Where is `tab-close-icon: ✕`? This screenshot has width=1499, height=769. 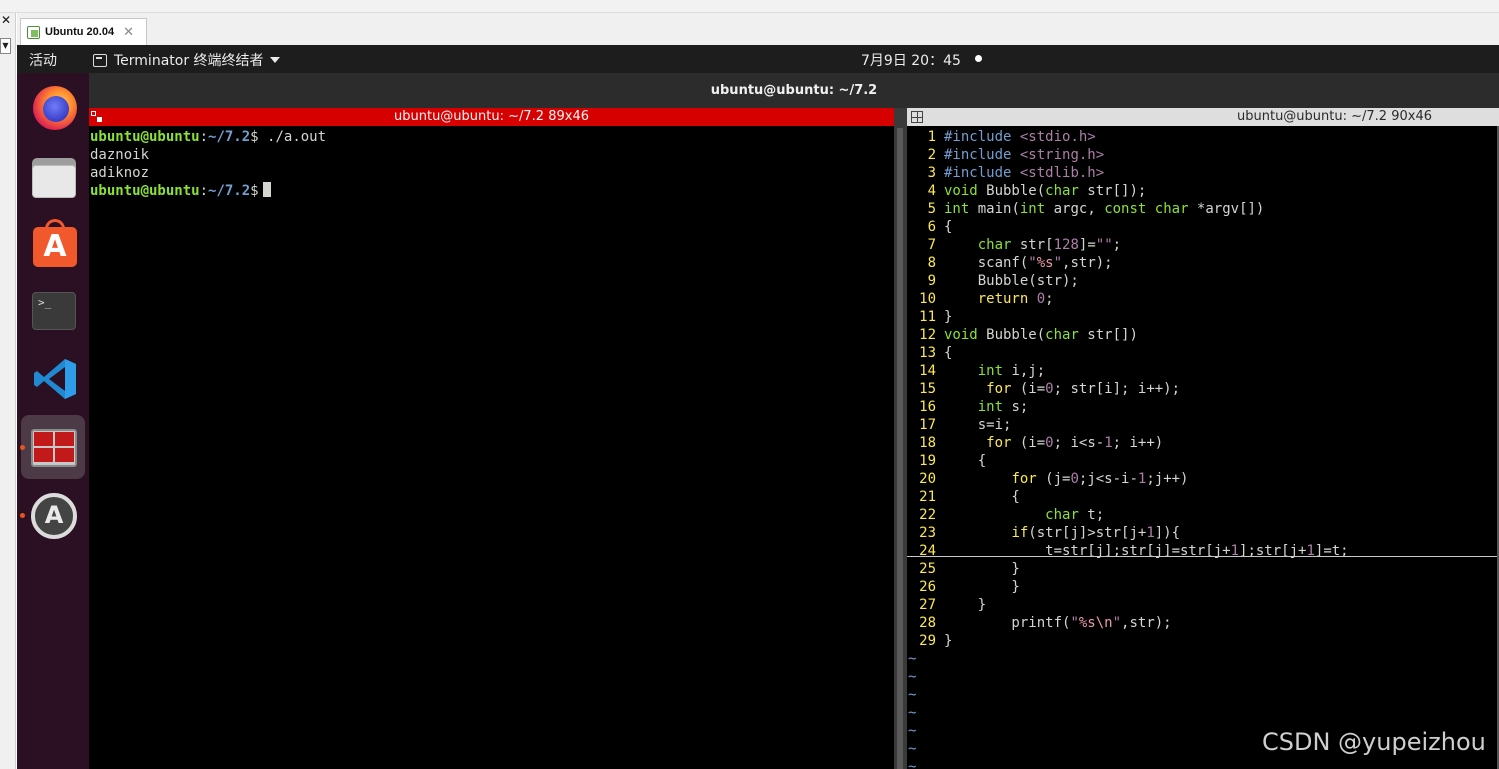
tab-close-icon: ✕ is located at coordinates (128, 32).